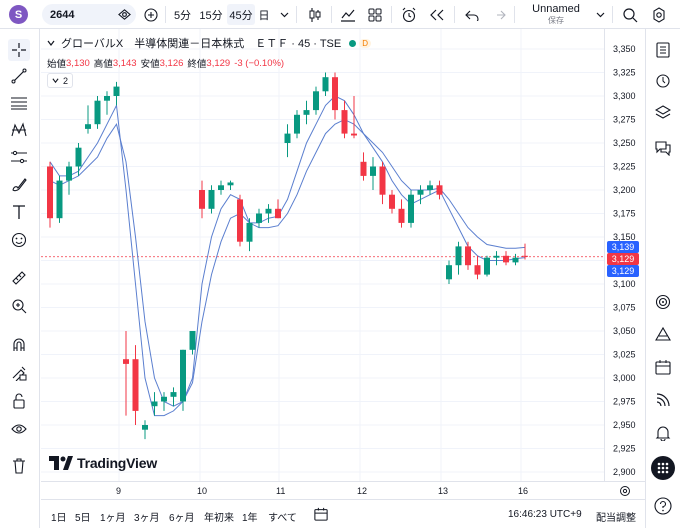 The width and height of the screenshot is (680, 528). What do you see at coordinates (60, 80) in the screenshot?
I see `indicators-toggle-button: 2` at bounding box center [60, 80].